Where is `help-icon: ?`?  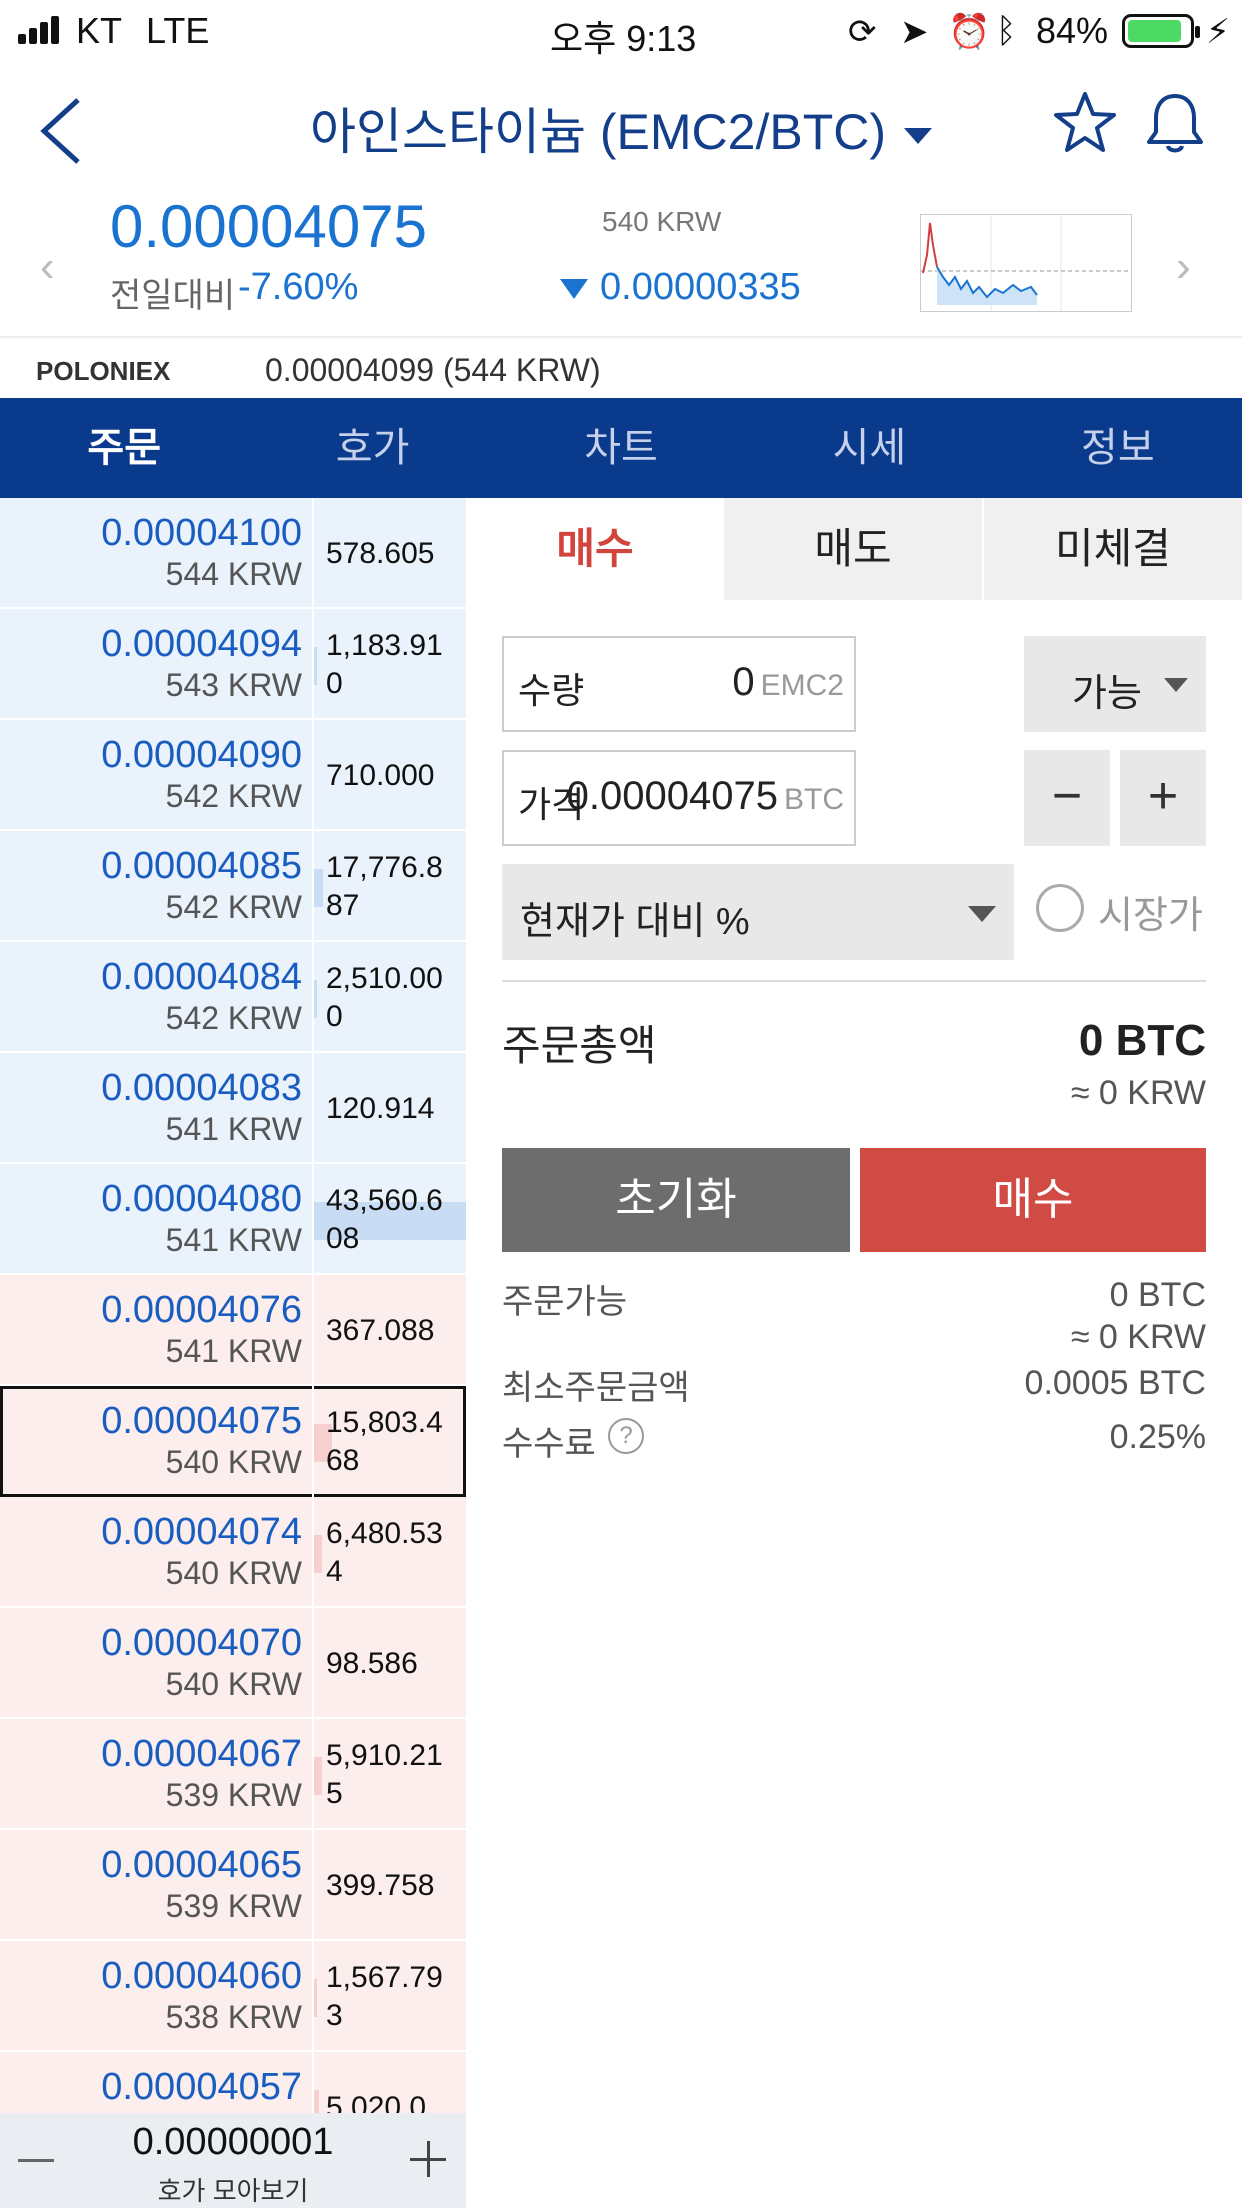
help-icon: ? is located at coordinates (626, 1436).